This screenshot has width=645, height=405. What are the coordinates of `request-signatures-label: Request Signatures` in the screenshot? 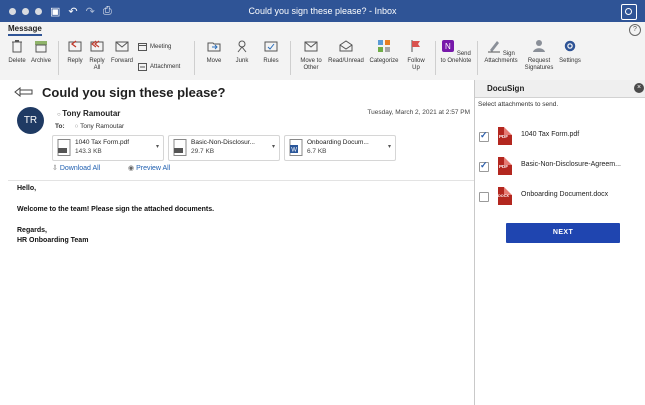 It's located at (539, 64).